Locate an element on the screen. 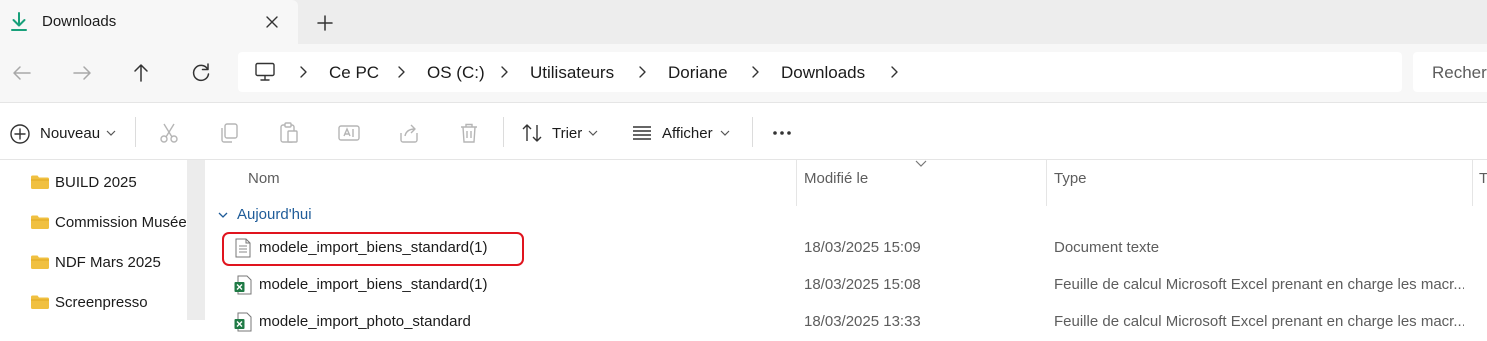  sidebar-item-screenpresso: Screenpresso is located at coordinates (93, 302).